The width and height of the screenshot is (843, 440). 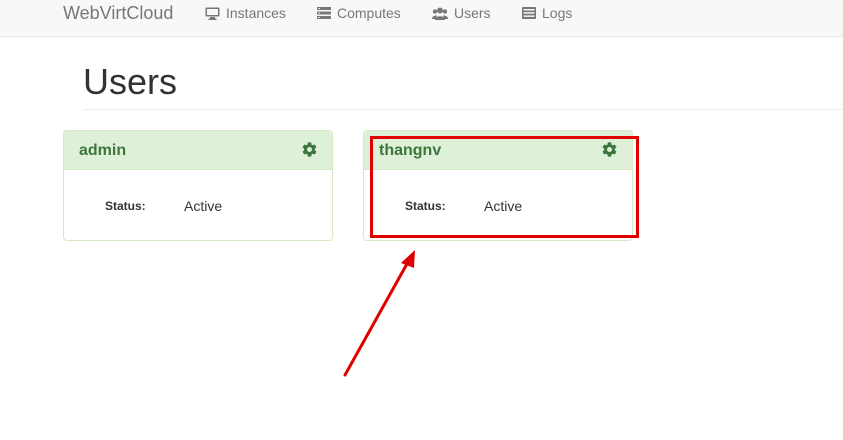 I want to click on annotation-arrow, so click(x=379, y=313).